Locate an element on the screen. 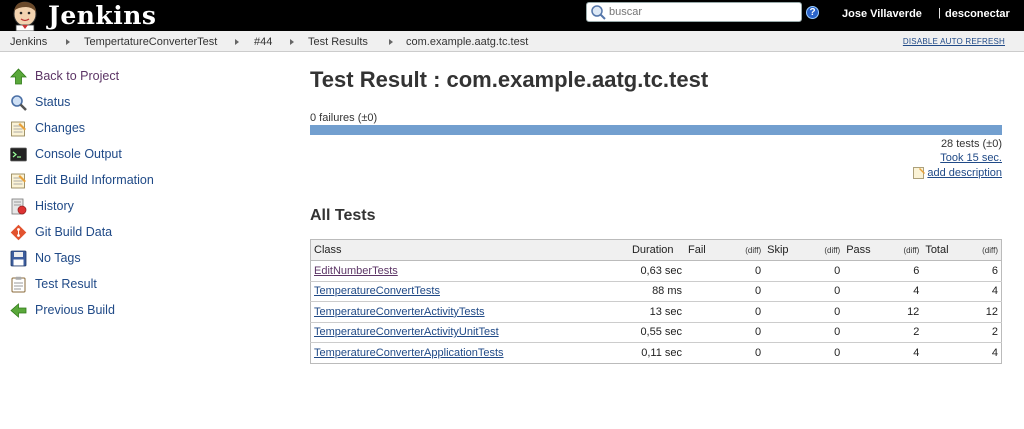 The height and width of the screenshot is (429, 1024). sidebar-item-git-build-data: Git Build Data is located at coordinates (61, 232).